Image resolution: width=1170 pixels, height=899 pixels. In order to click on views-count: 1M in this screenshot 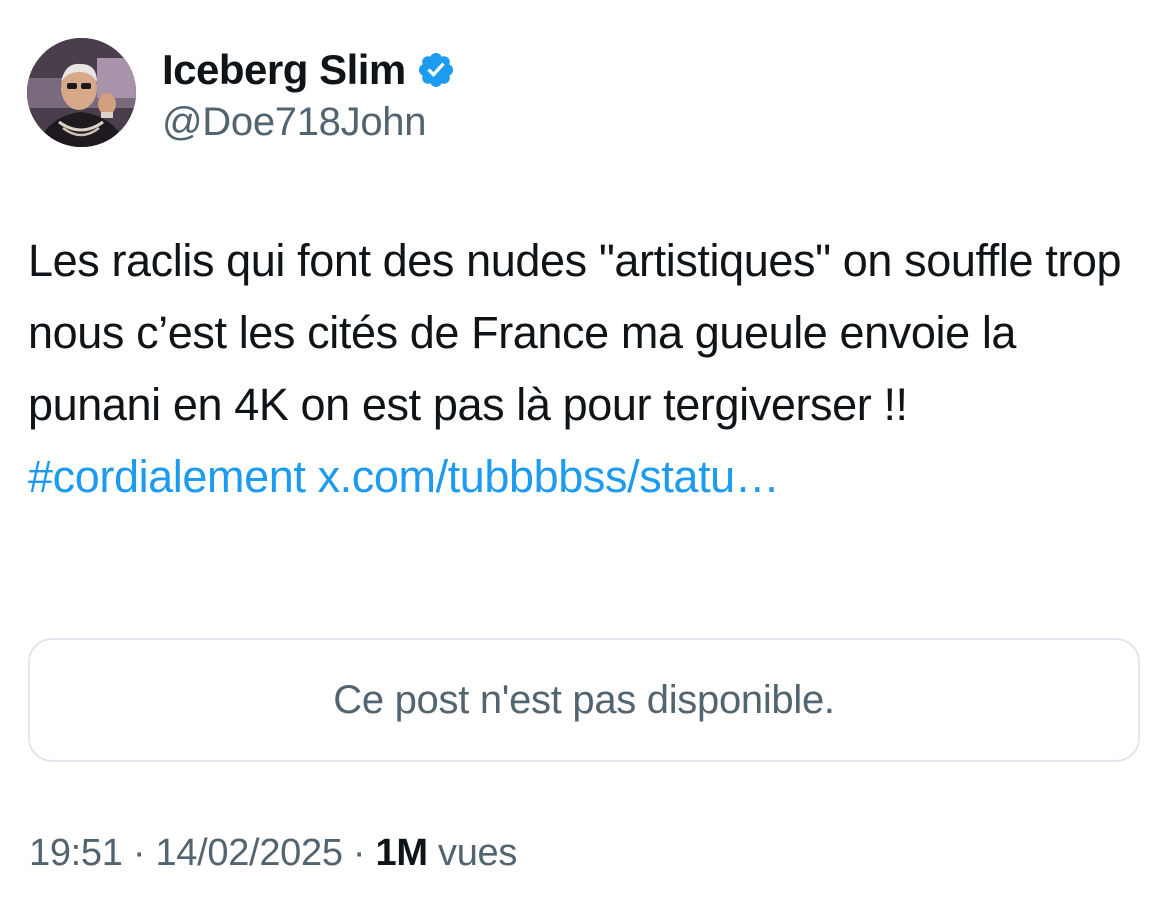, I will do `click(402, 853)`.